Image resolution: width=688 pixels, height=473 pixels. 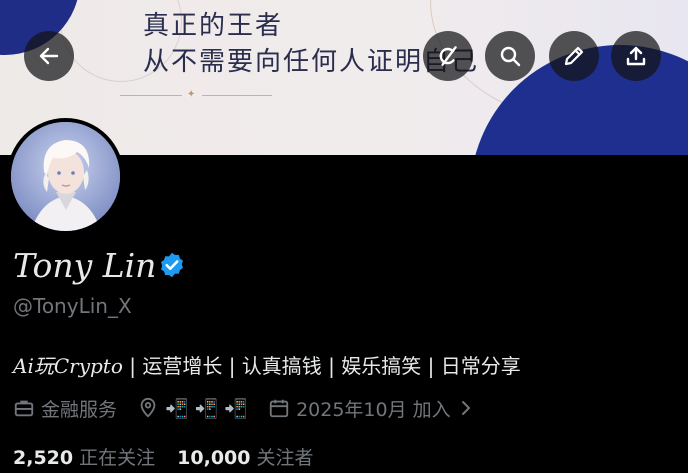 I want to click on profile-meta: 金融服务 📲 📲 📲 2025年10月 加入, so click(x=246, y=408).